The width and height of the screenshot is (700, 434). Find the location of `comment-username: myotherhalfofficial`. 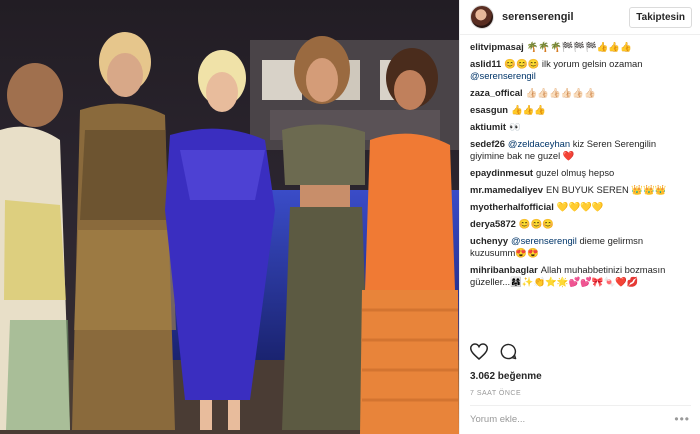

comment-username: myotherhalfofficial is located at coordinates (512, 206).